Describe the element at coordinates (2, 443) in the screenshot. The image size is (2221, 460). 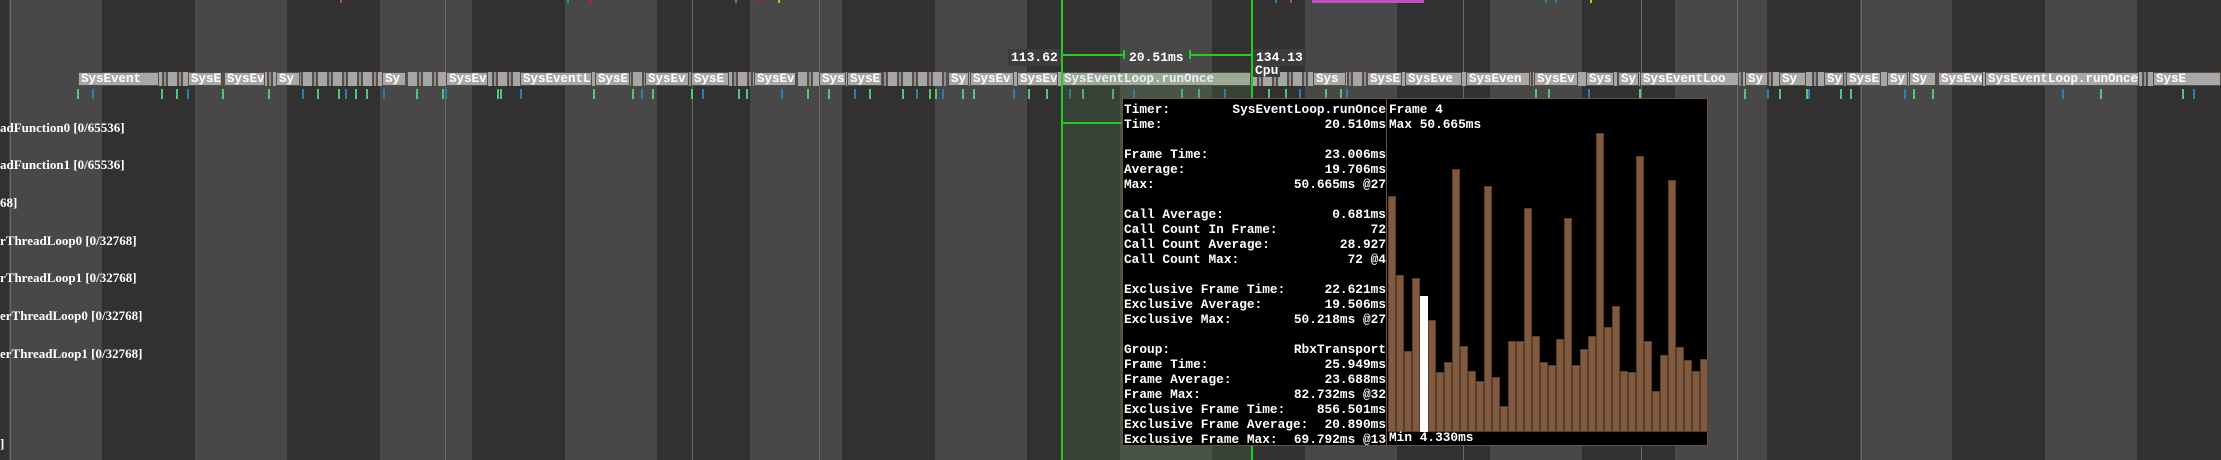
I see `thread-label: ]` at that location.